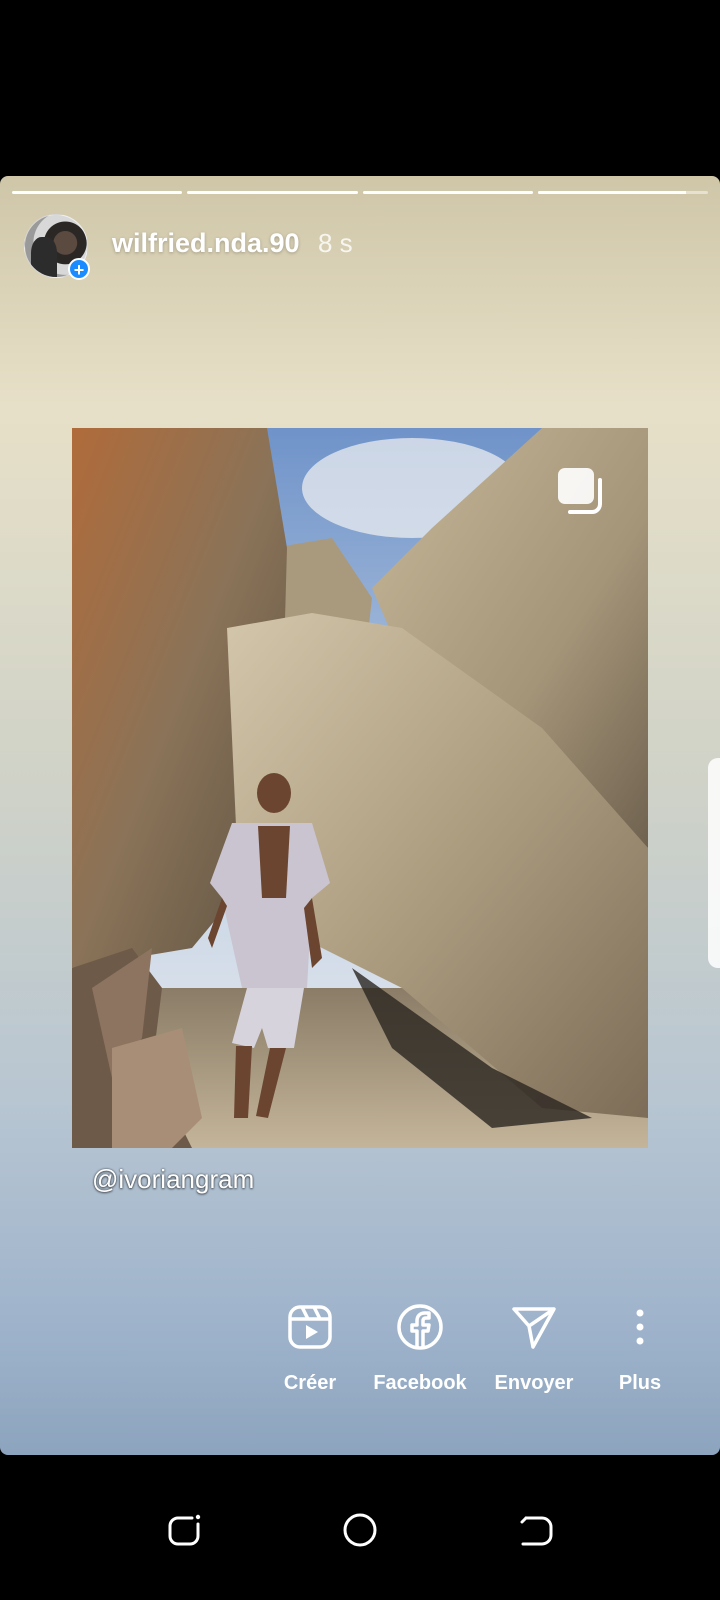 The width and height of the screenshot is (720, 1600). What do you see at coordinates (534, 1327) in the screenshot?
I see `send-icon` at bounding box center [534, 1327].